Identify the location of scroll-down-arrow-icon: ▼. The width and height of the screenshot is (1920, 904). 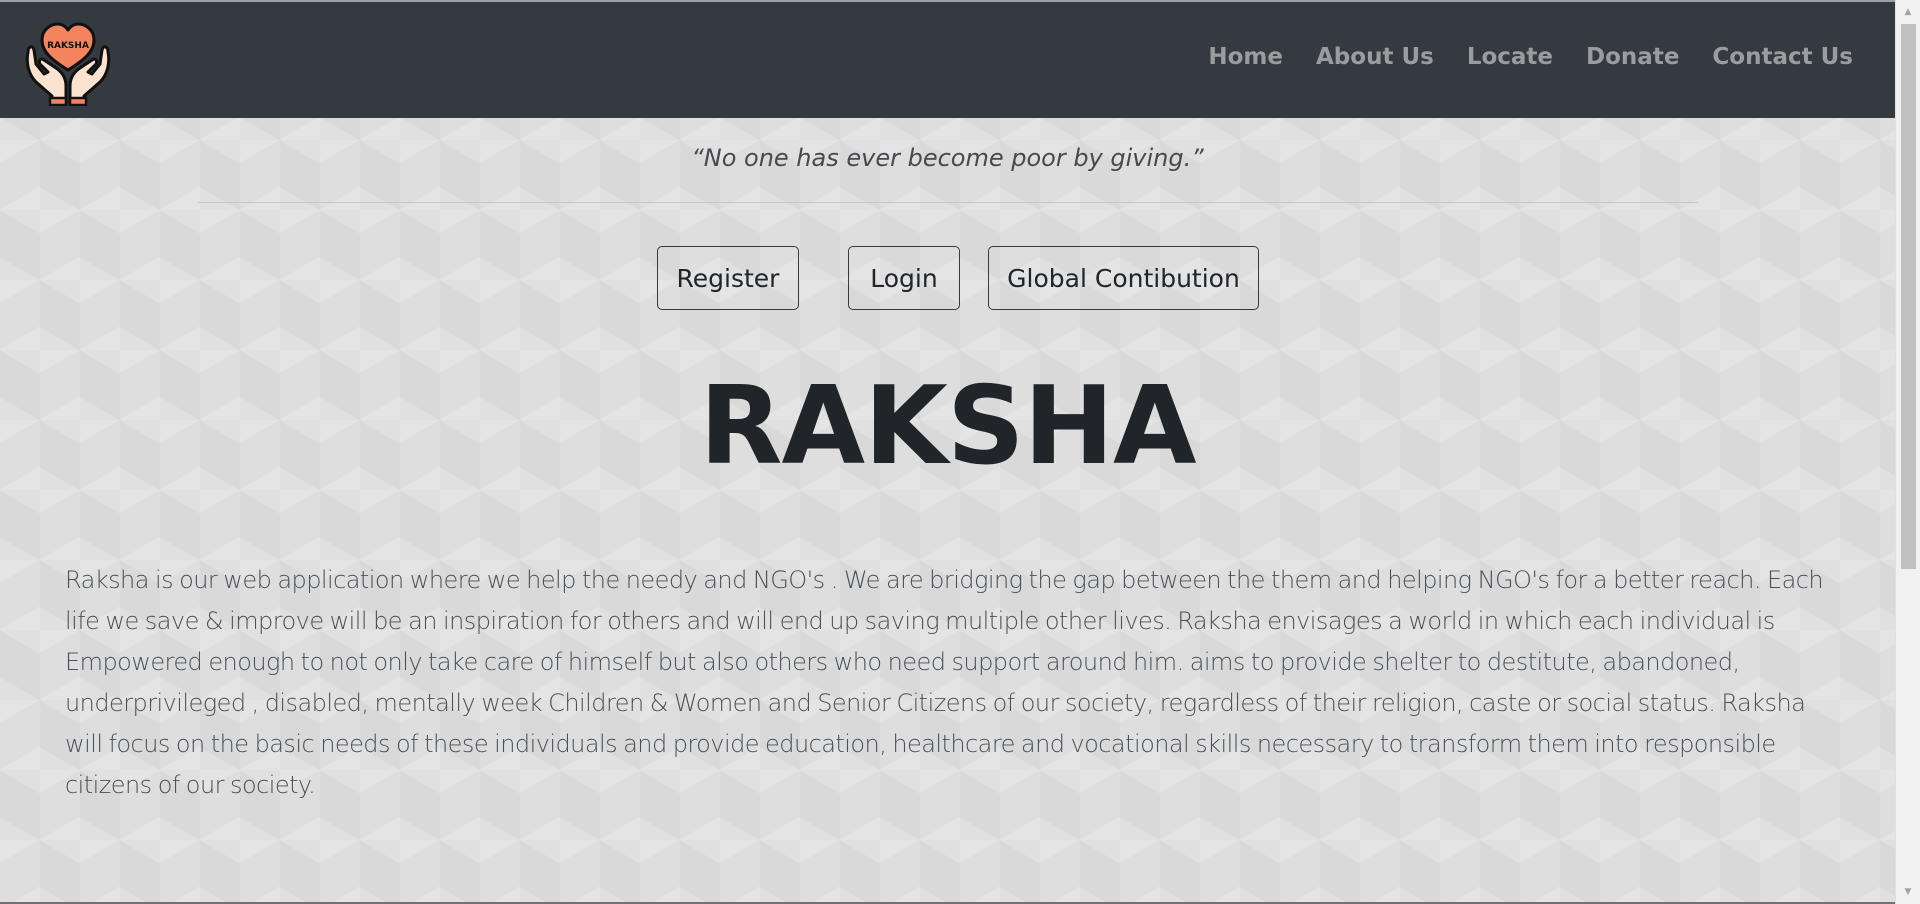
(1908, 892).